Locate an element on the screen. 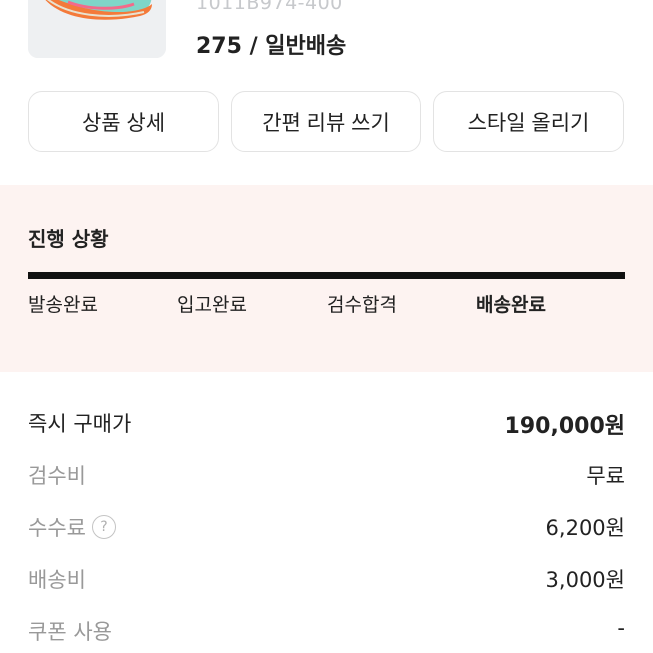 The width and height of the screenshot is (653, 653). product-image is located at coordinates (97, 29).